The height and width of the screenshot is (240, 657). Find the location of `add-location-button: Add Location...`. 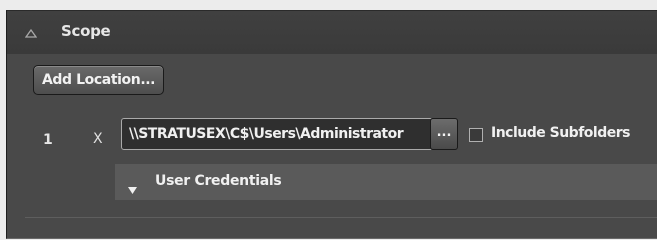

add-location-button: Add Location... is located at coordinates (99, 80).